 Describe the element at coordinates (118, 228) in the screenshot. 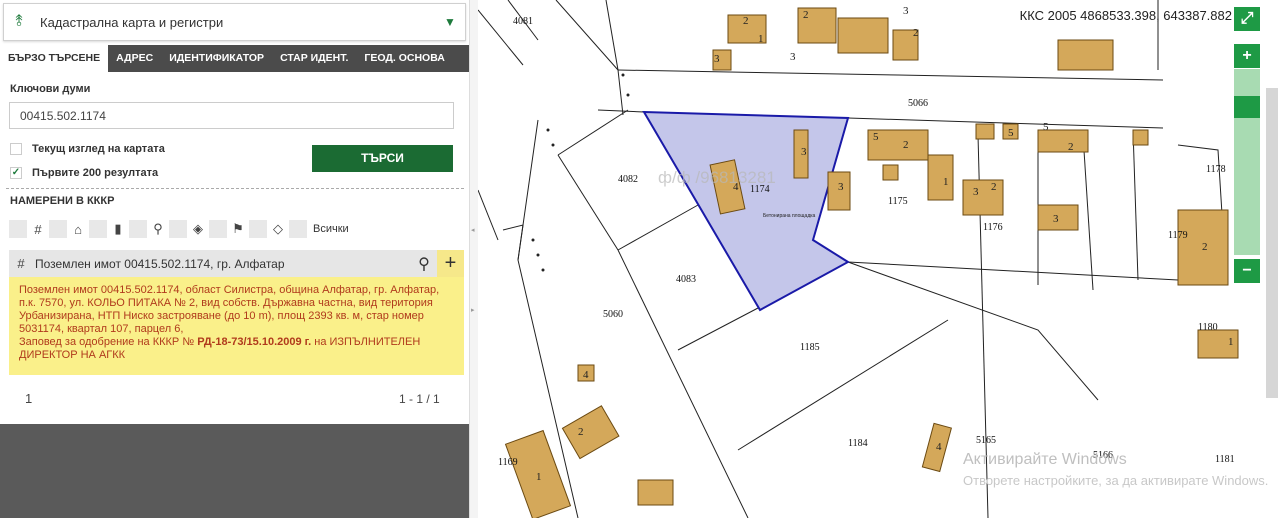

I see `document-icon: ▮` at that location.